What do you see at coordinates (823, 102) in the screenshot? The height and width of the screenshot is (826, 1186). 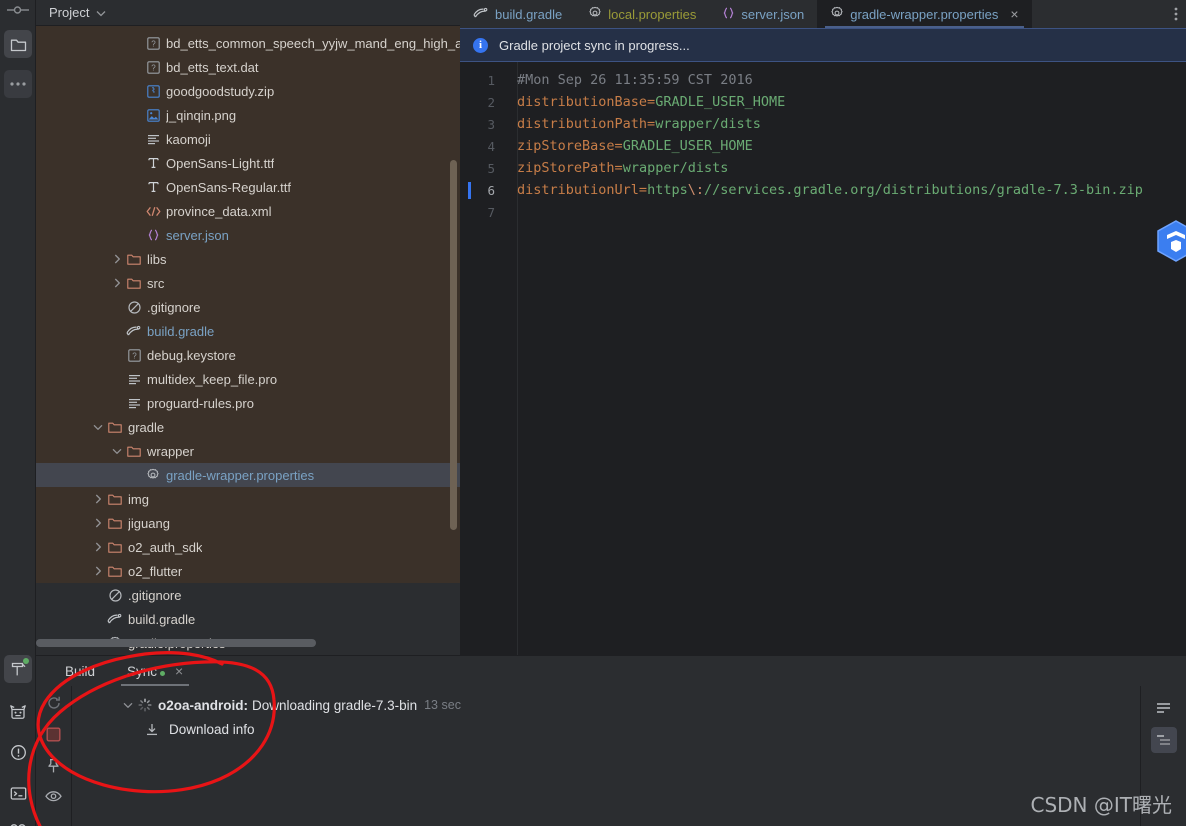 I see `code-line: 2 distributionBase=GRADLE_USER_HOME` at bounding box center [823, 102].